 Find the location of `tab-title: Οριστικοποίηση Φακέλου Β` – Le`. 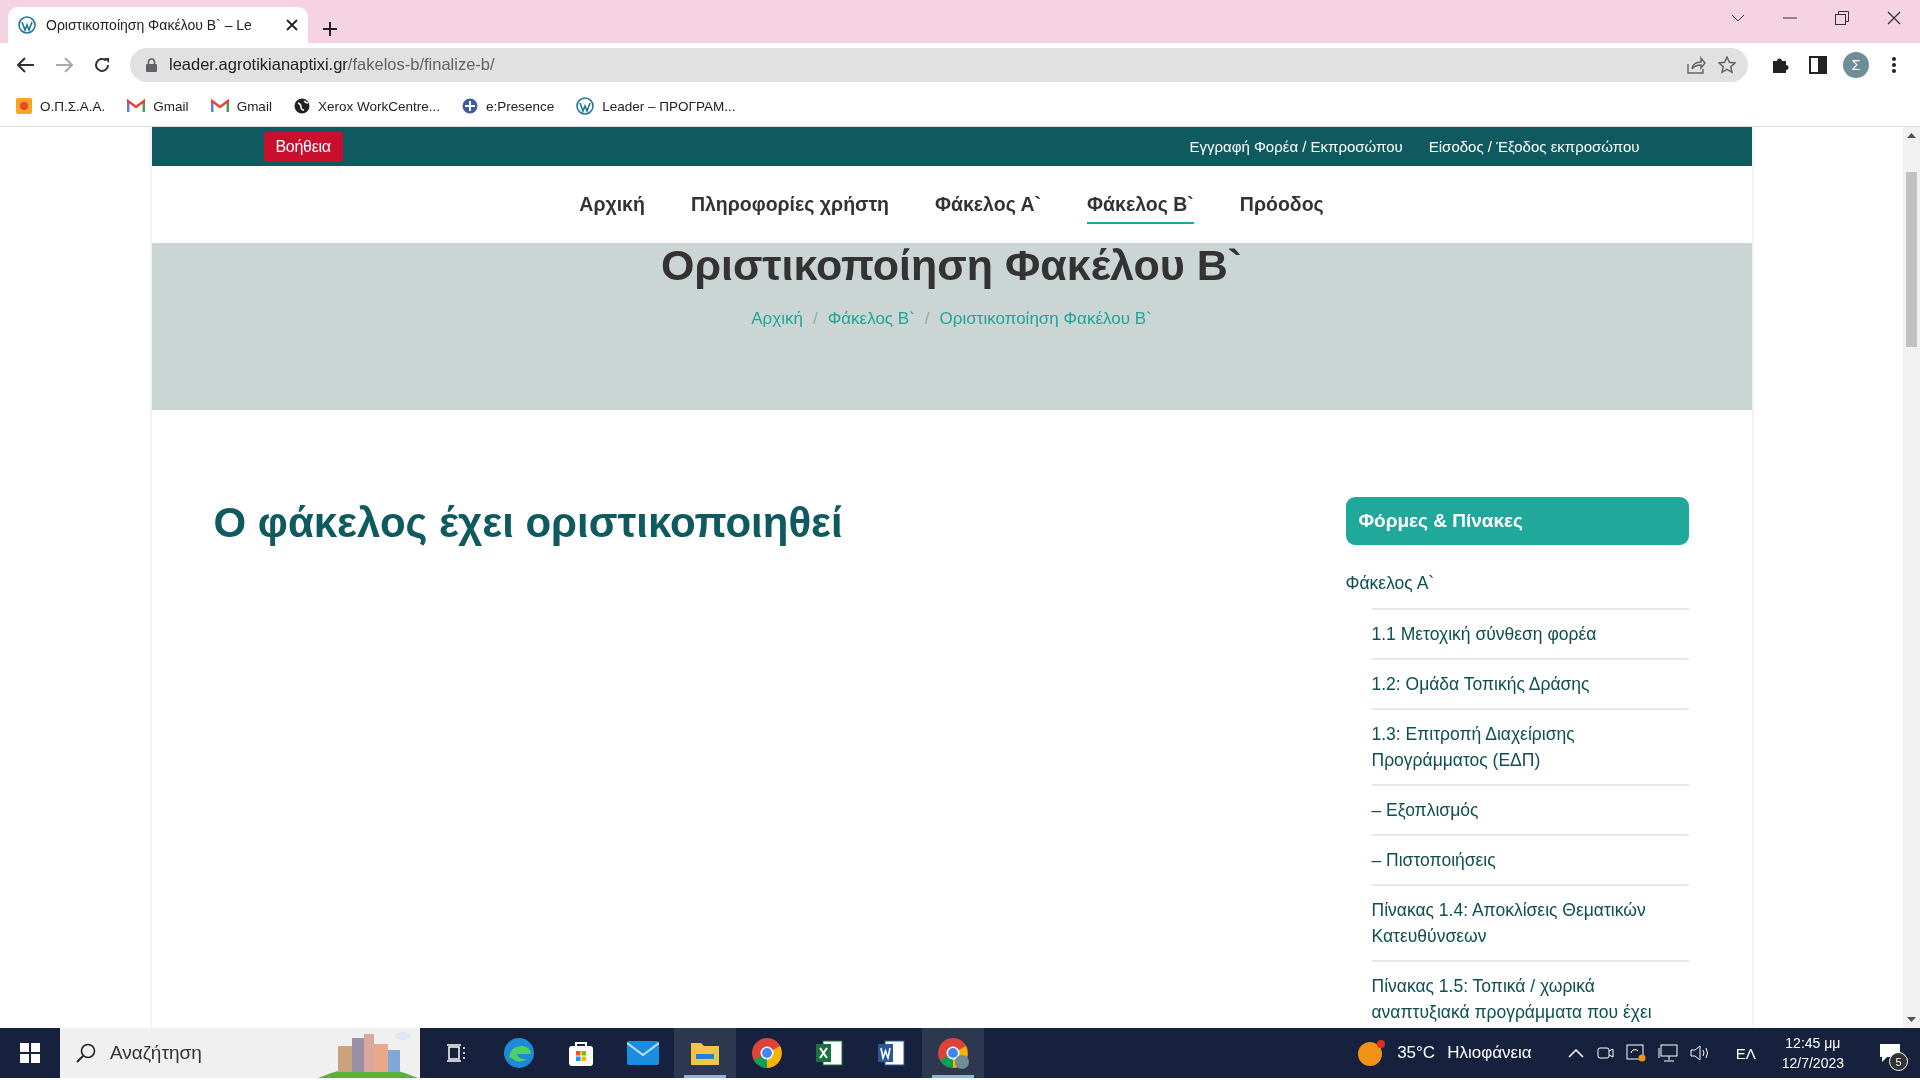

tab-title: Οριστικοποίηση Φακέλου Β` – Le is located at coordinates (149, 25).